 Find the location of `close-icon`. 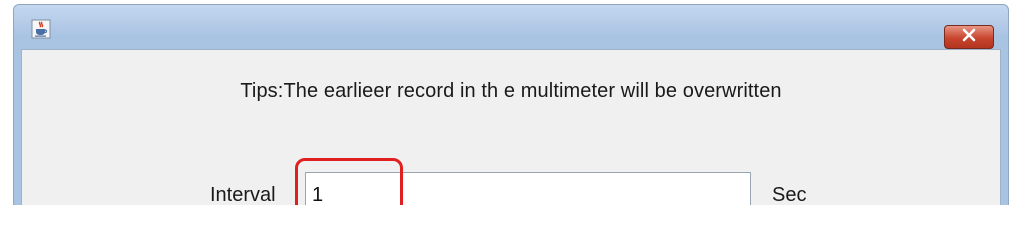

close-icon is located at coordinates (969, 37).